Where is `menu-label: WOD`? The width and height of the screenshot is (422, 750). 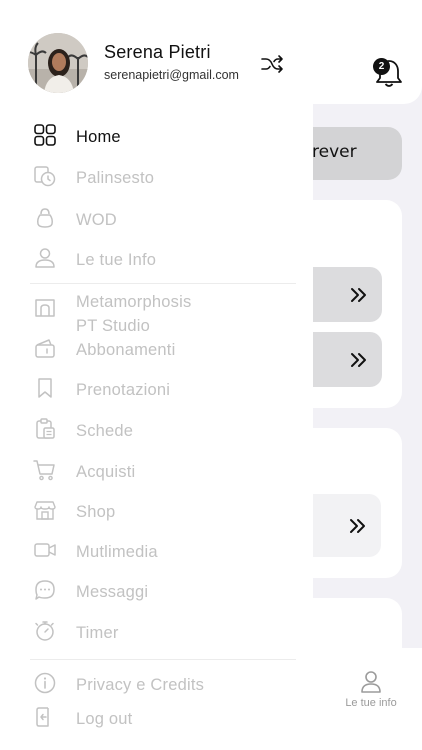 menu-label: WOD is located at coordinates (96, 220).